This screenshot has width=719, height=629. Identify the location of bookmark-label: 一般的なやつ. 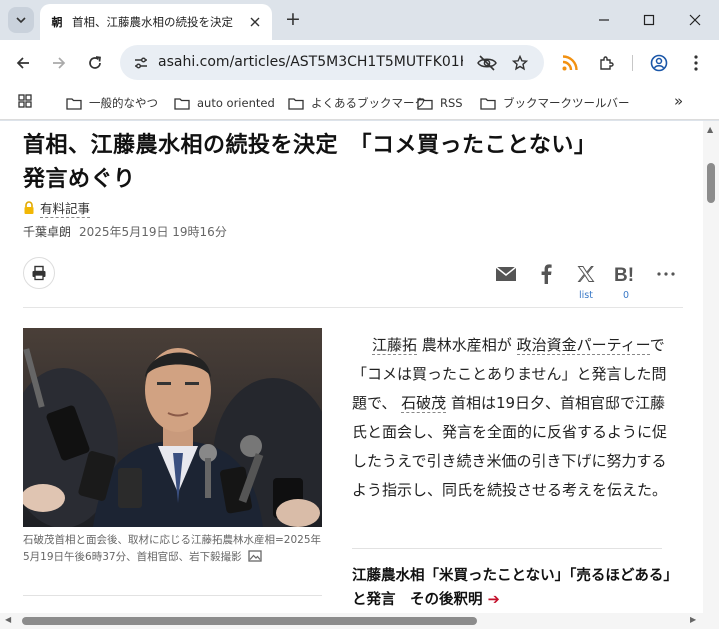
(123, 103).